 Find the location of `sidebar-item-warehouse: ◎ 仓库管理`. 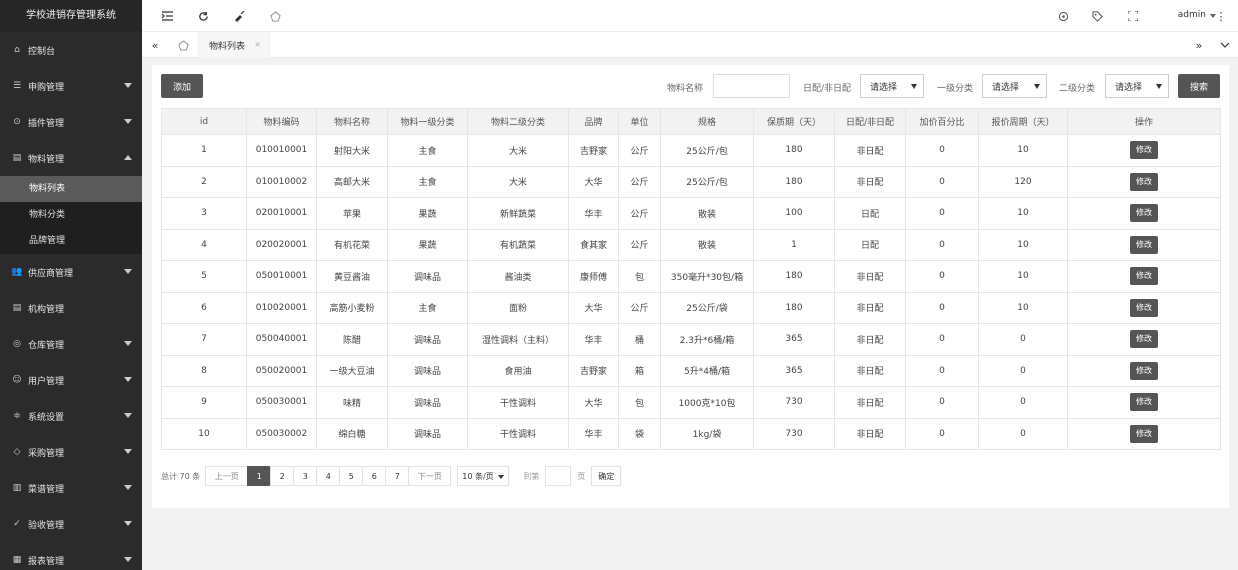

sidebar-item-warehouse: ◎ 仓库管理 is located at coordinates (71, 344).